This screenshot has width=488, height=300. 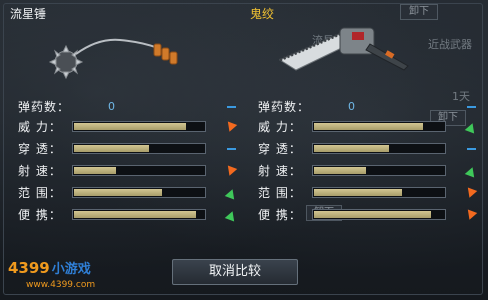 What do you see at coordinates (61, 285) in the screenshot?
I see `logo-url: www.4399.com` at bounding box center [61, 285].